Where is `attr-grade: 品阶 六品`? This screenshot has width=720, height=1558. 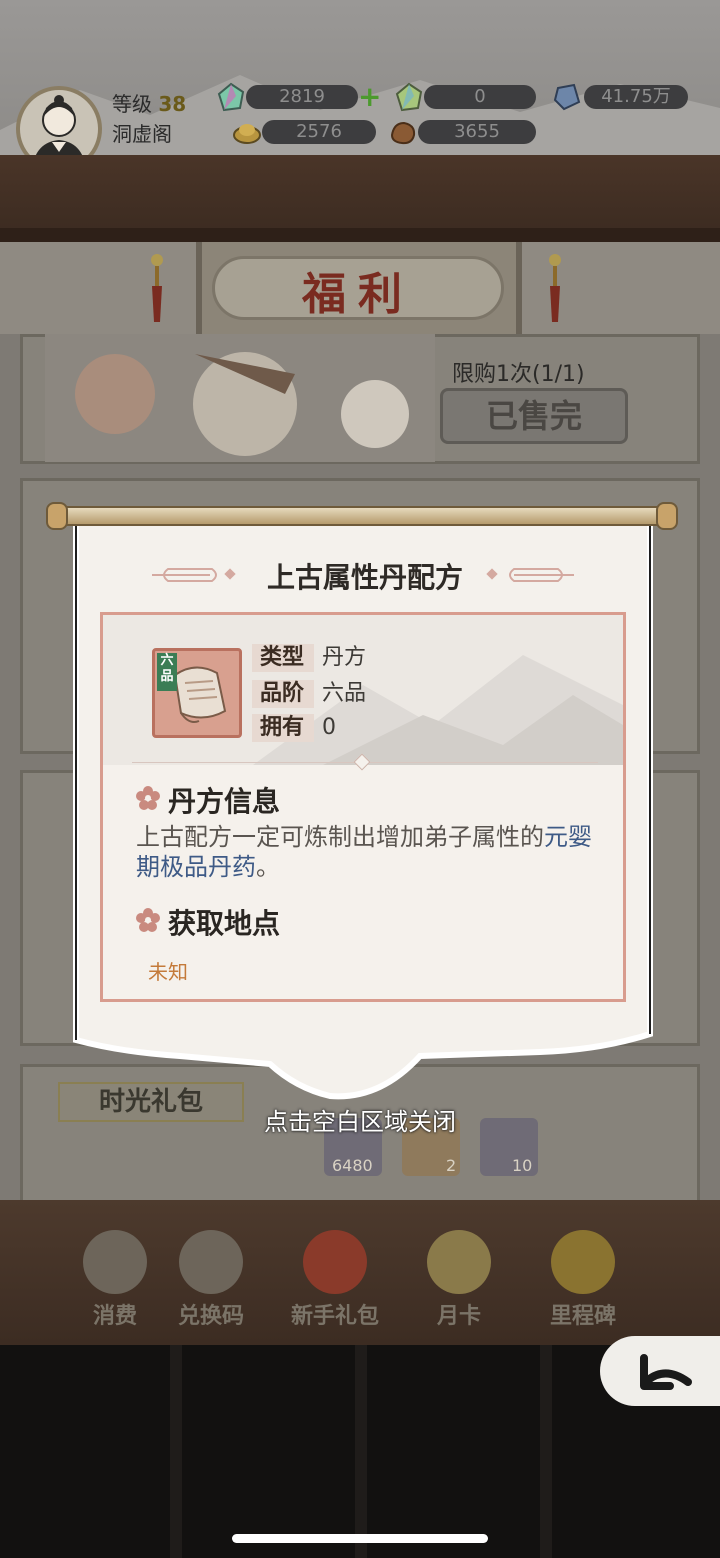 attr-grade: 品阶 六品 is located at coordinates (309, 695).